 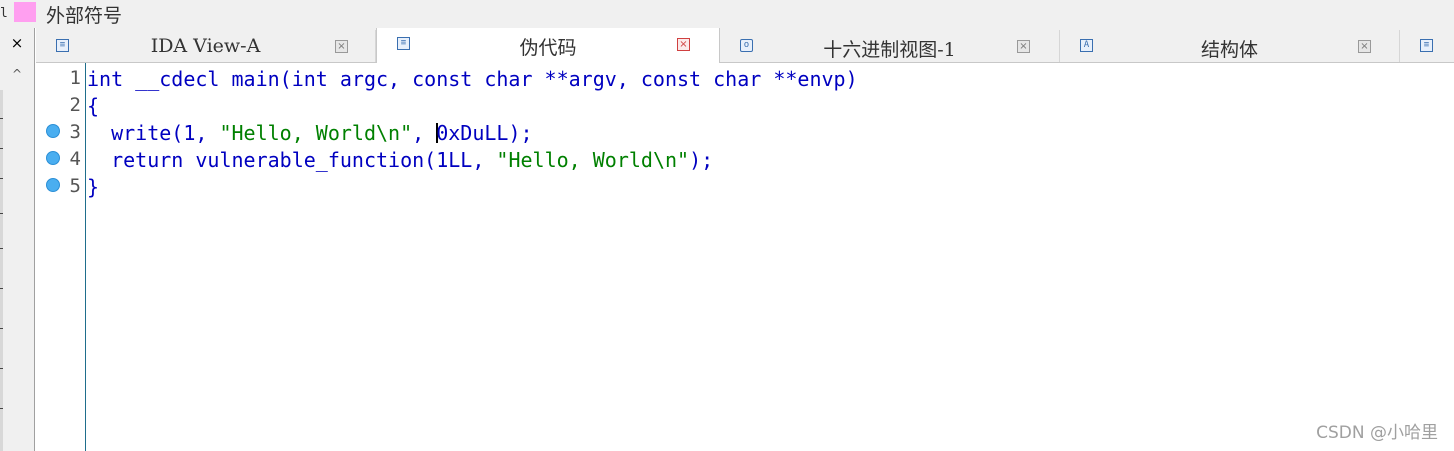 I want to click on code-token: 0xDuLL);, so click(x=484, y=133).